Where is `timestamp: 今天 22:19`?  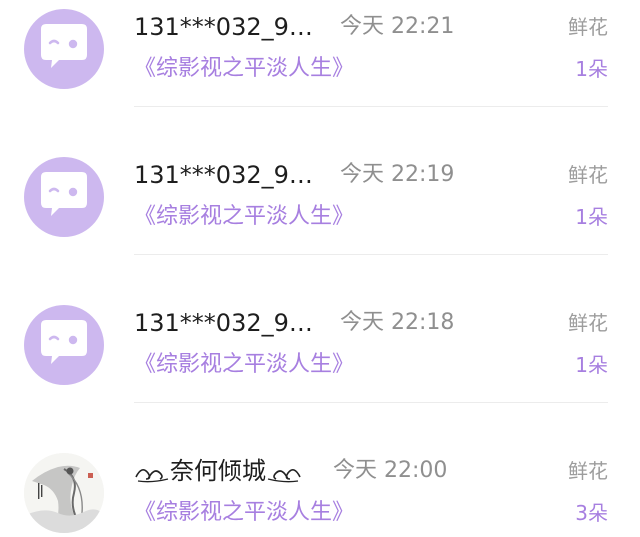
timestamp: 今天 22:19 is located at coordinates (397, 174).